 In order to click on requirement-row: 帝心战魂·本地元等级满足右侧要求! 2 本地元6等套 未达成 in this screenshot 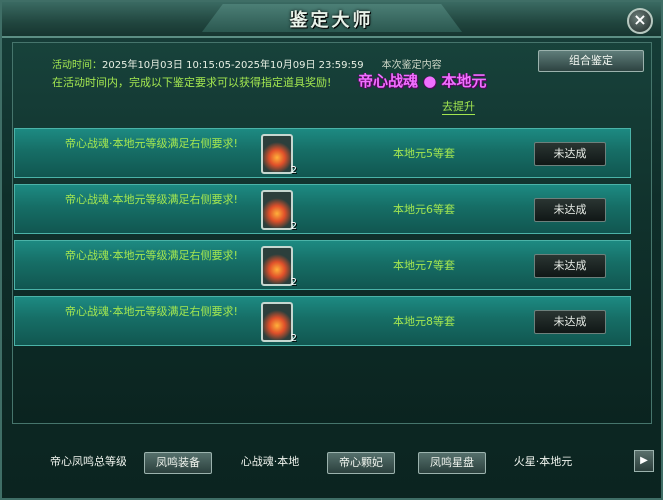, I will do `click(322, 209)`.